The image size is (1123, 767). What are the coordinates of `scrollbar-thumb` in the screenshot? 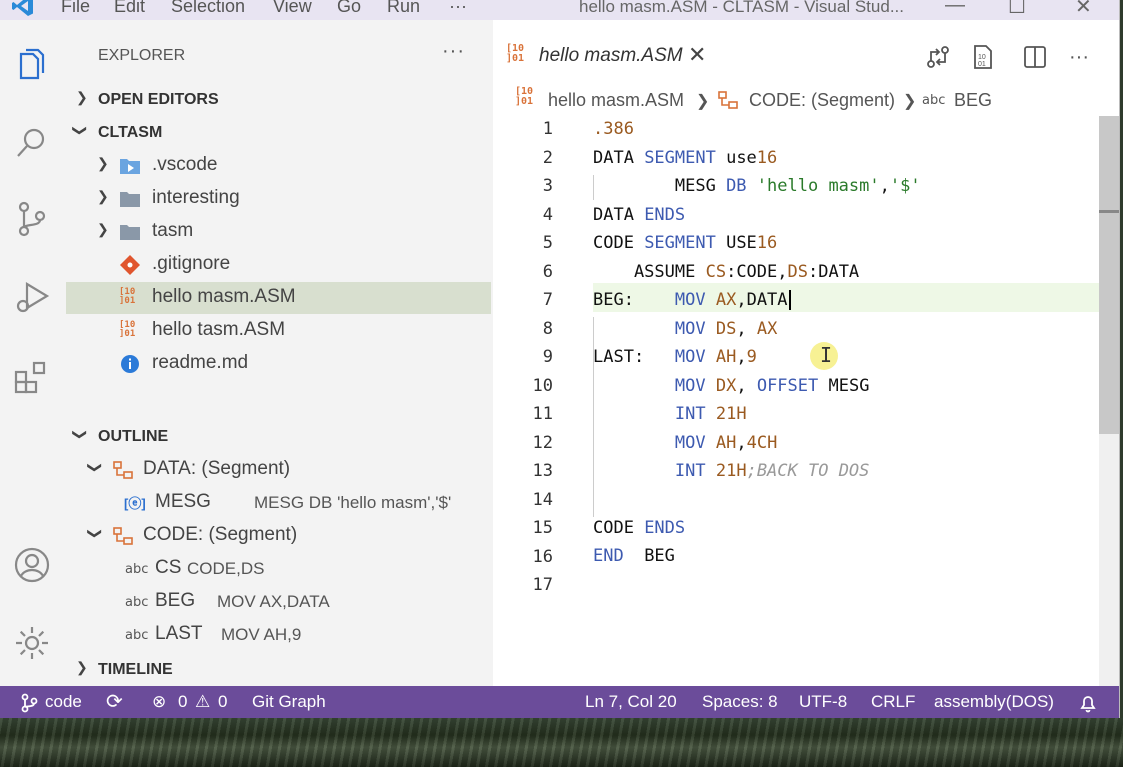 It's located at (1109, 275).